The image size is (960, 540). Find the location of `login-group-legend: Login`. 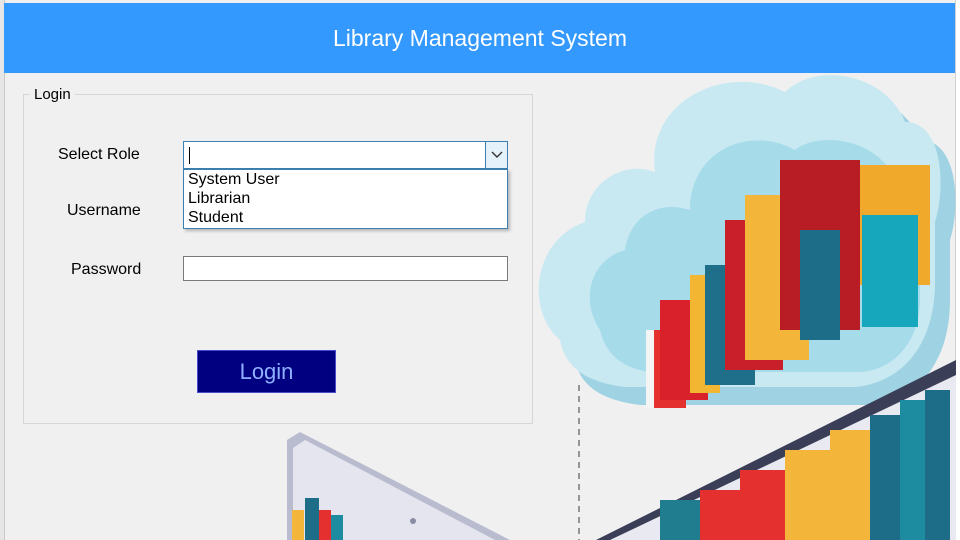

login-group-legend: Login is located at coordinates (52, 94).